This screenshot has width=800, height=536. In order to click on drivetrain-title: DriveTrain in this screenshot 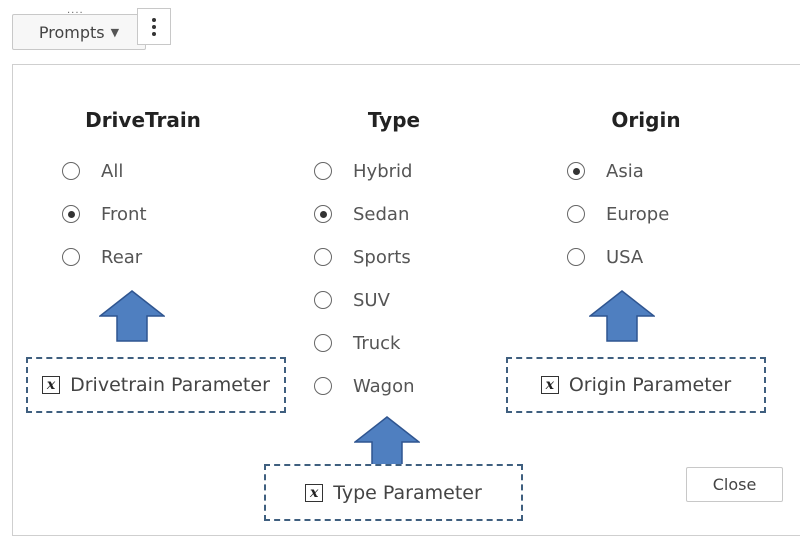, I will do `click(143, 120)`.